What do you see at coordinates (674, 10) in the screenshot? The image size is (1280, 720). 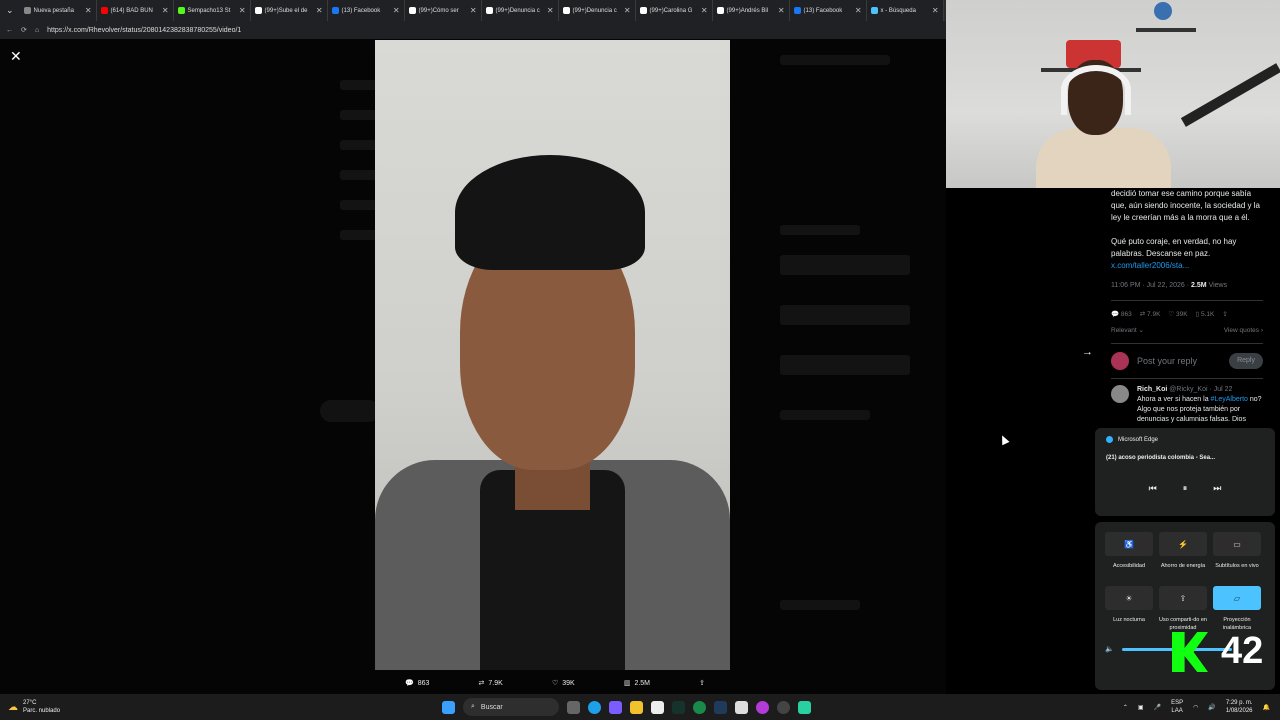 I see `browser-tab: (99+)Carolina G ✕` at bounding box center [674, 10].